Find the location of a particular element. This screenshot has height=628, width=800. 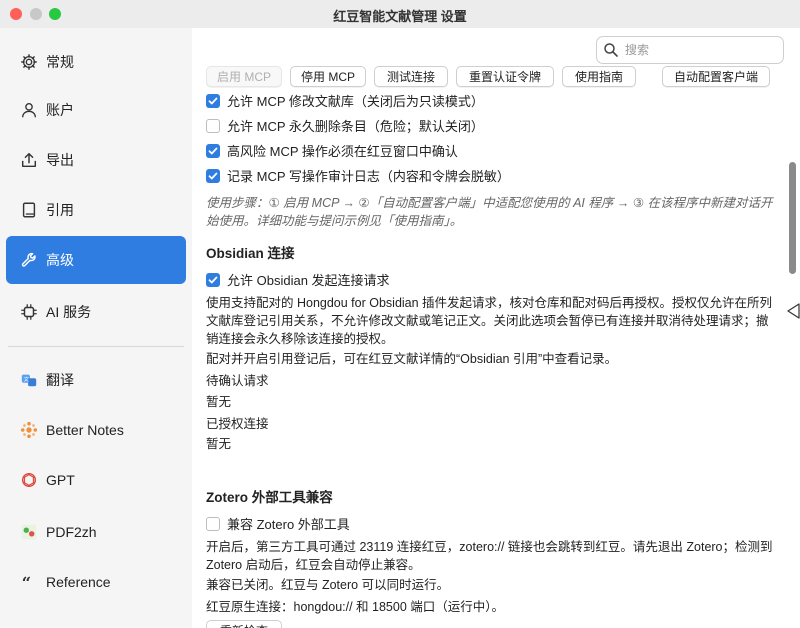

recheck-button: 重新检查 is located at coordinates (244, 624).